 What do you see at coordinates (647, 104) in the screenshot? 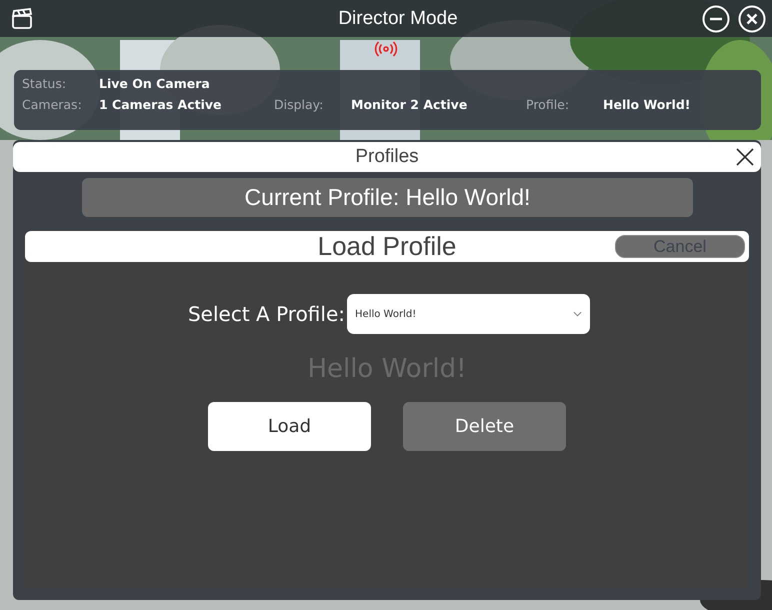
I see `field-value: Hello World!` at bounding box center [647, 104].